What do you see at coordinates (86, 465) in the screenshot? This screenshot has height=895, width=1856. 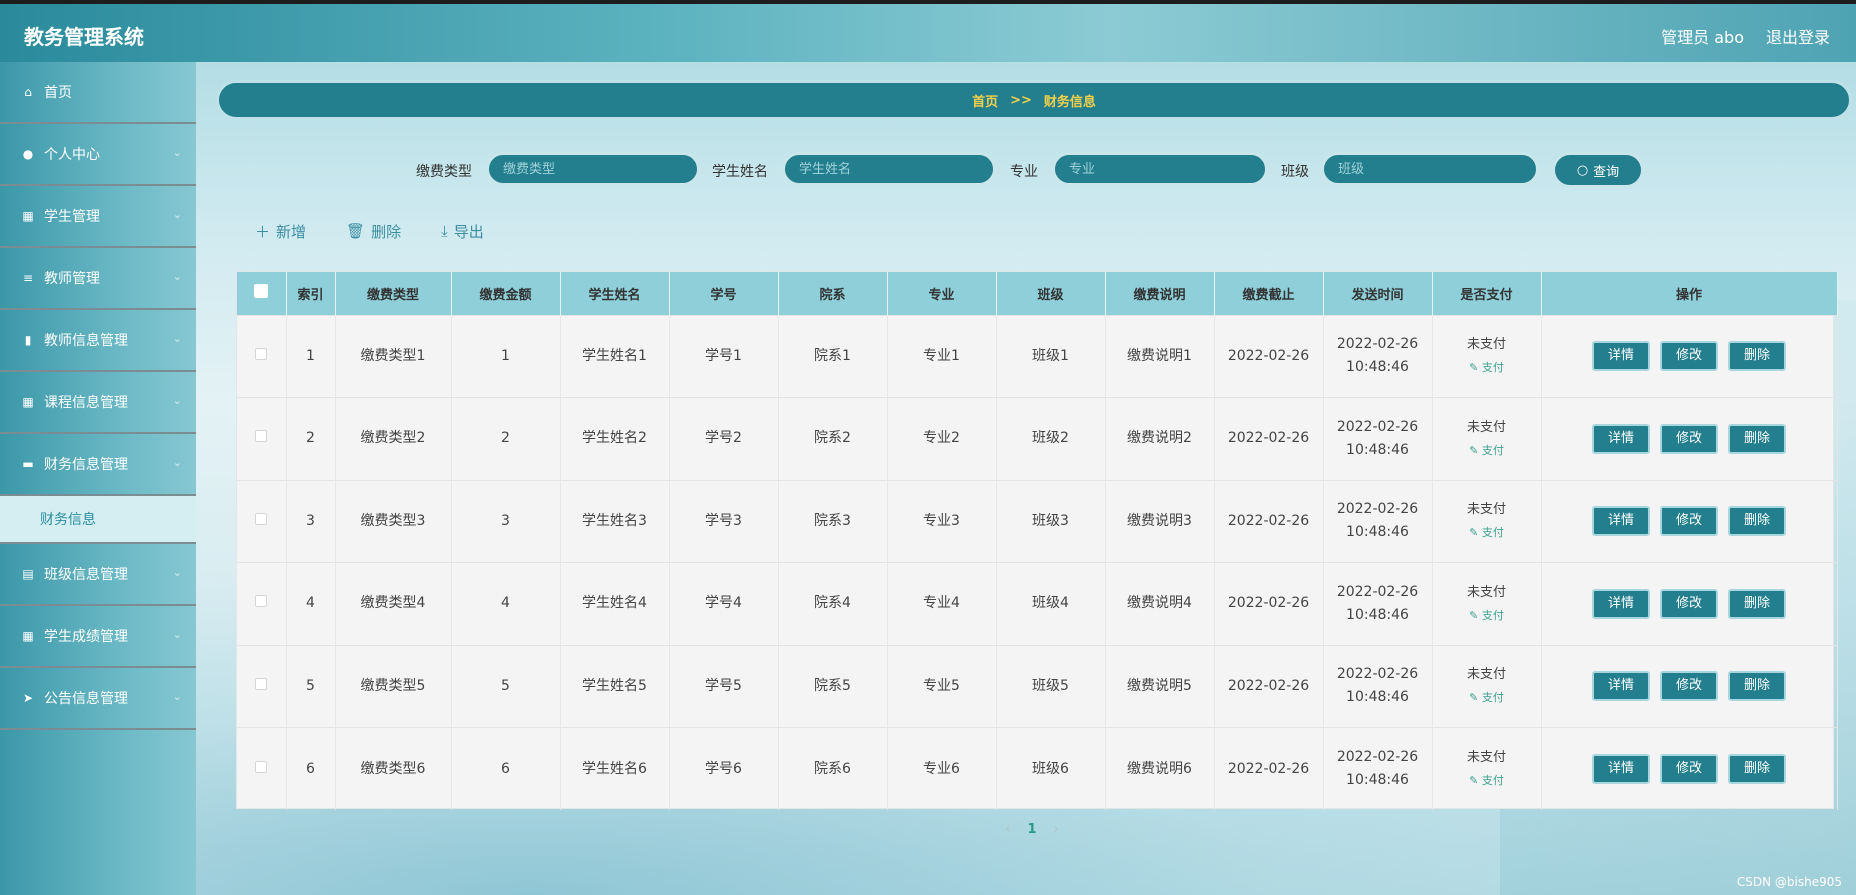 I see `sidebar-item-label: 财务信息管理` at bounding box center [86, 465].